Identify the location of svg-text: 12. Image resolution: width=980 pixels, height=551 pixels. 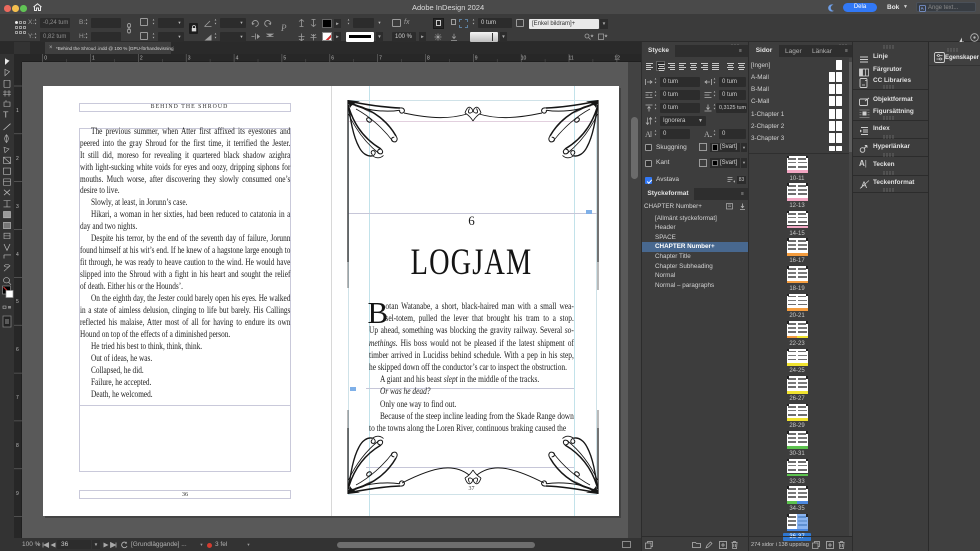
(617, 59).